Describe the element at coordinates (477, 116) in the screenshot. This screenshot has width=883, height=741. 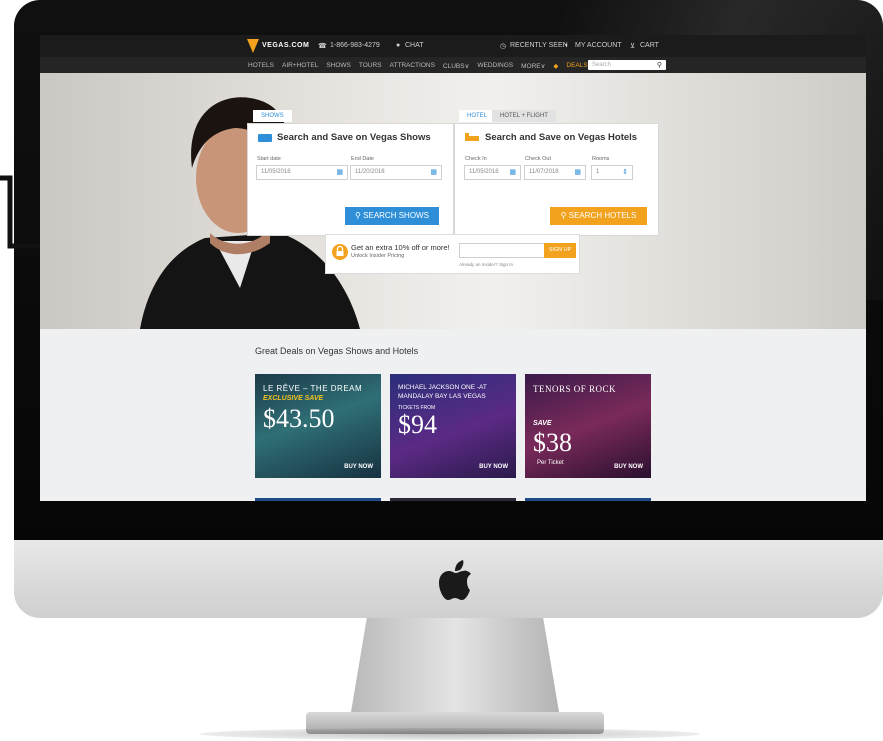
I see `tab-hotel: HOTEL` at that location.